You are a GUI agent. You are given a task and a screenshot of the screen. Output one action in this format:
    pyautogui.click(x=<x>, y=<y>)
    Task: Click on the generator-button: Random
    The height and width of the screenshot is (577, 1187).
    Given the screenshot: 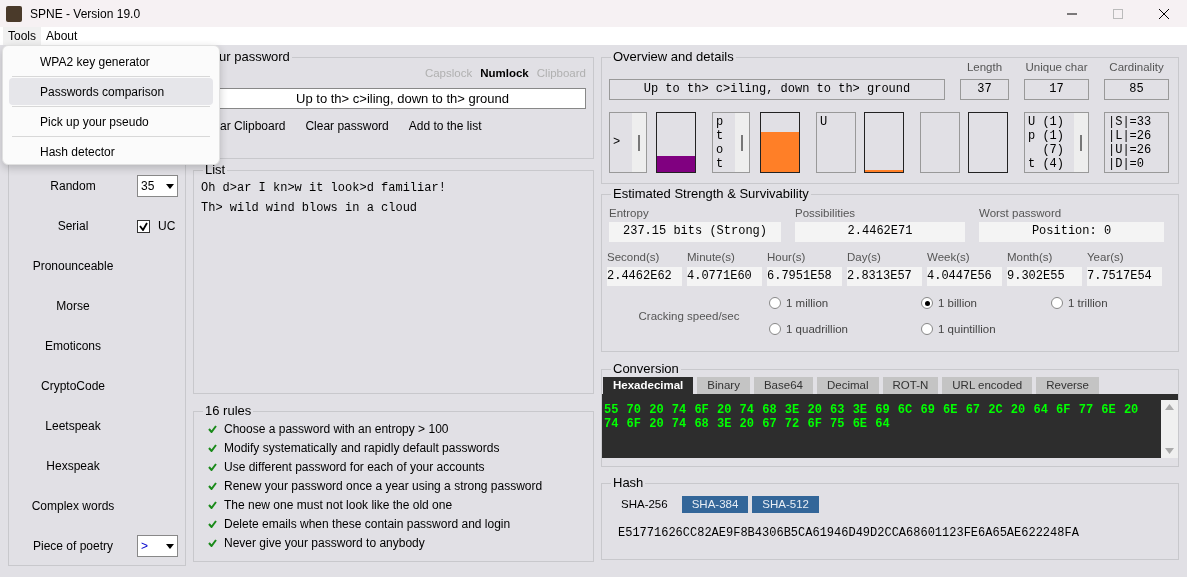 What is the action you would take?
    pyautogui.click(x=73, y=186)
    